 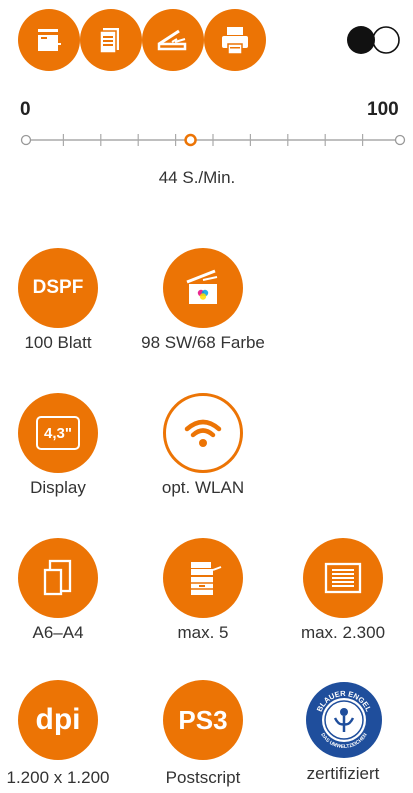 I want to click on feature-caption-trays: max. 5, so click(x=203, y=632).